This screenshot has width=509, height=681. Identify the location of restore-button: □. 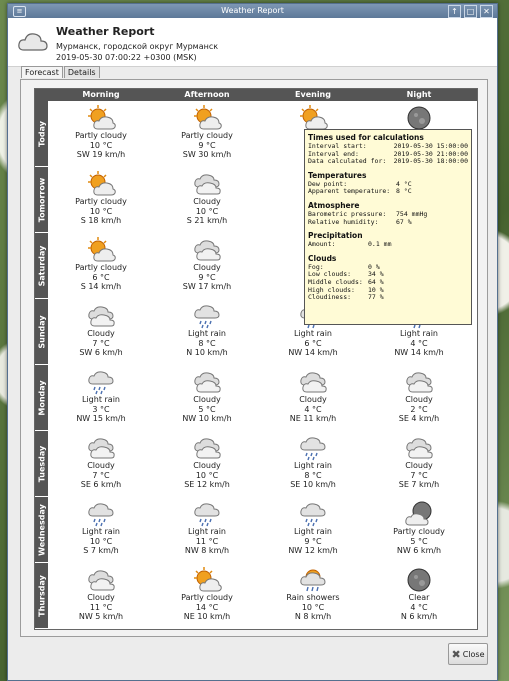
(470, 11).